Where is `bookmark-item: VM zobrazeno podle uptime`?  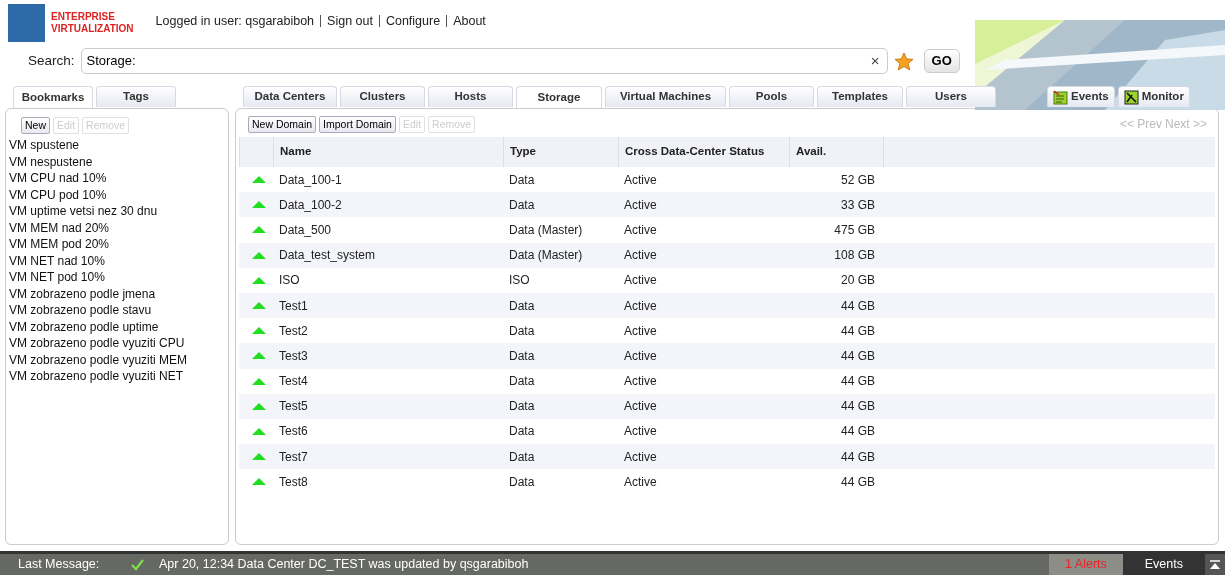
bookmark-item: VM zobrazeno podle uptime is located at coordinates (117, 326).